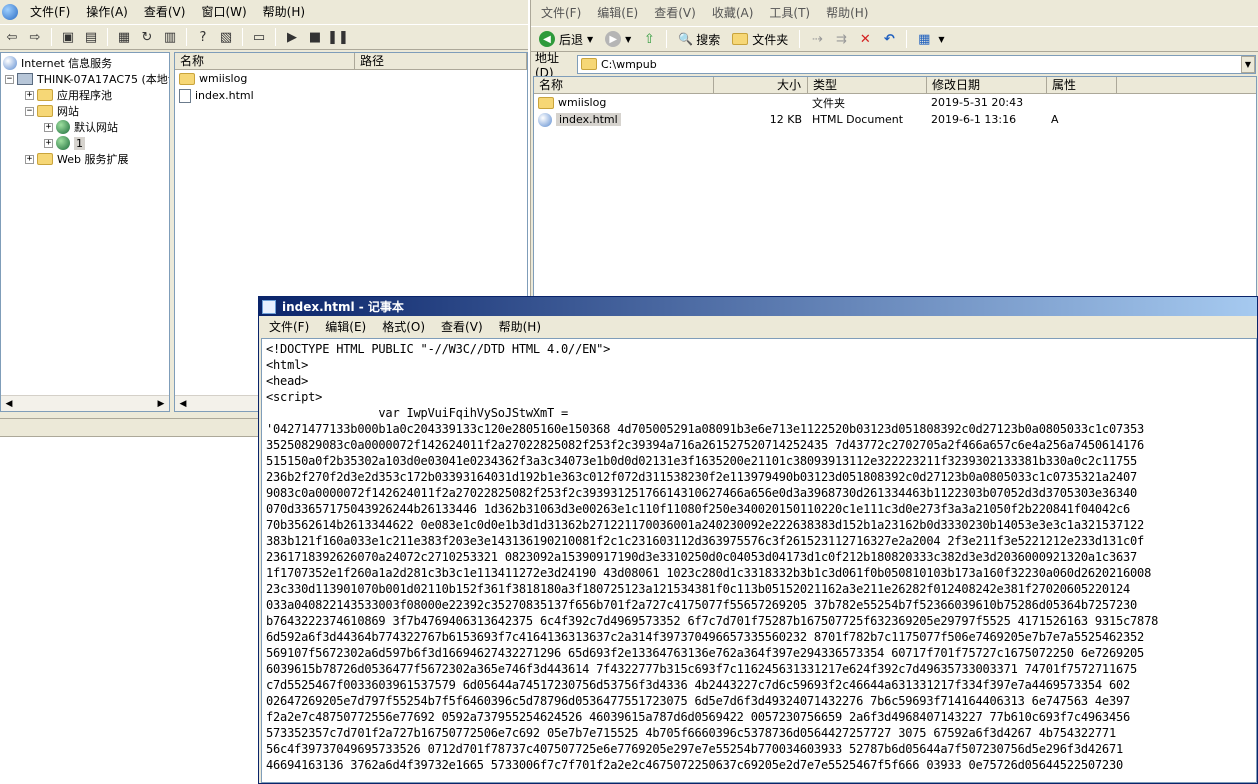 This screenshot has height=784, width=1258. What do you see at coordinates (52, 111) in the screenshot?
I see `tree-item-websites: − 网站` at bounding box center [52, 111].